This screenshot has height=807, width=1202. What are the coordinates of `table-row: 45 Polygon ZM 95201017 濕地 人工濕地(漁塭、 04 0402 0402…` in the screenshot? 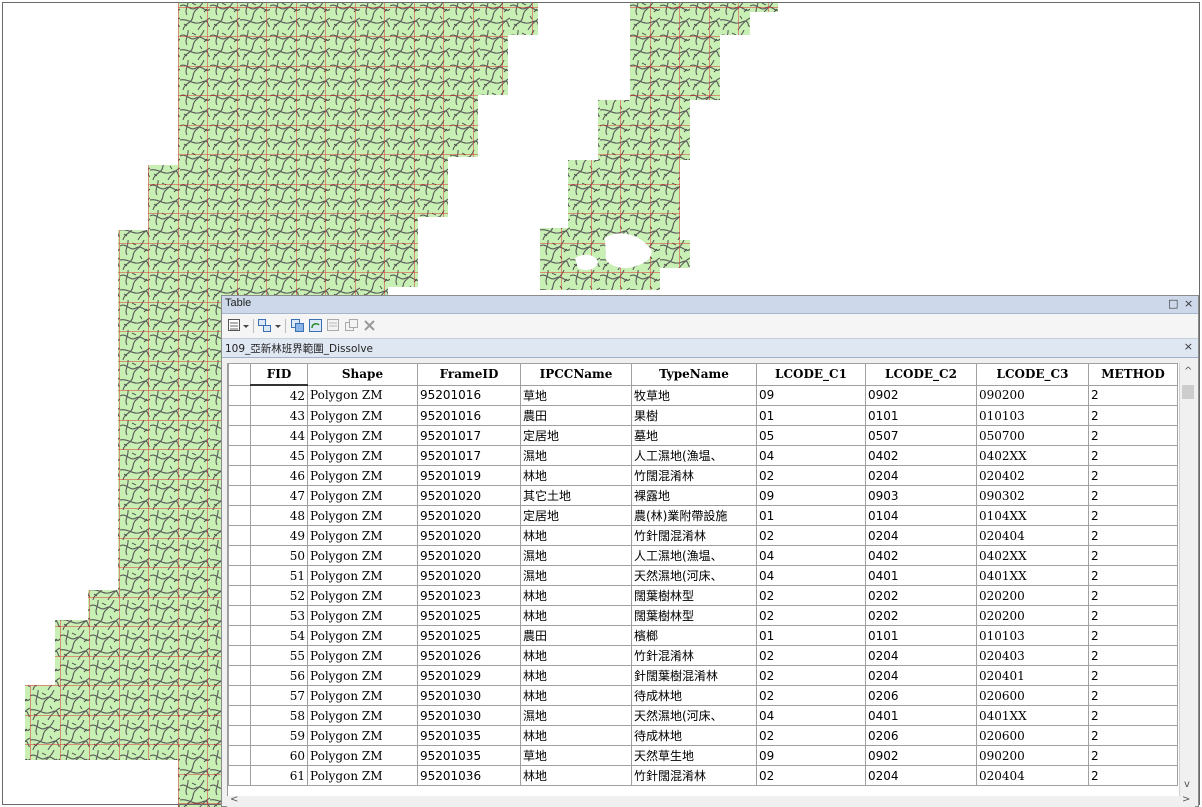 It's located at (703, 455).